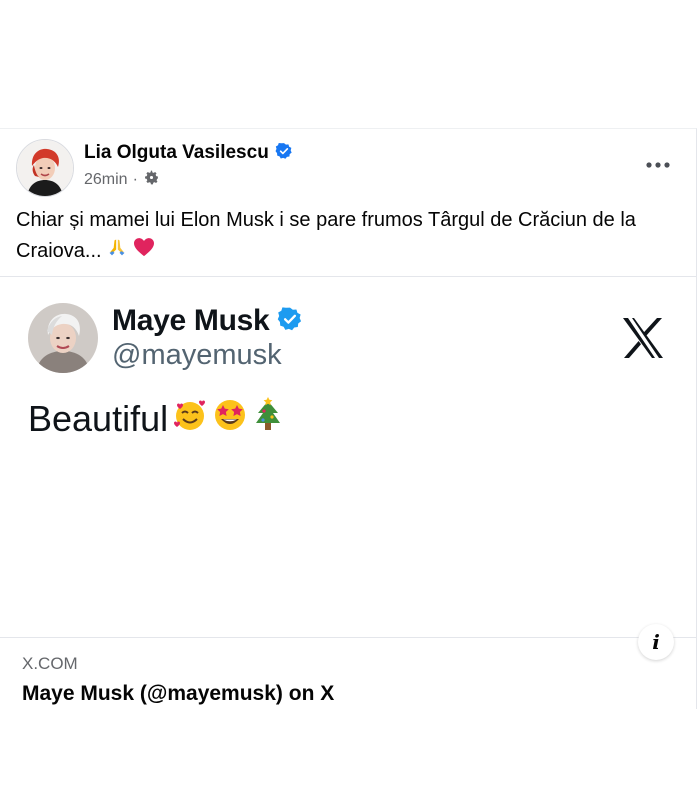 This screenshot has width=700, height=796. What do you see at coordinates (178, 694) in the screenshot?
I see `link-title: Maye Musk (@mayemusk) on X` at bounding box center [178, 694].